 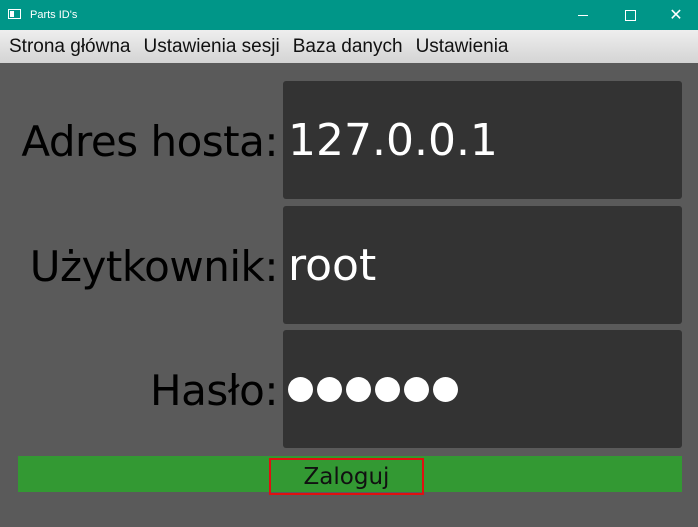 I want to click on menu-item-settings: Ustawienia, so click(x=458, y=47).